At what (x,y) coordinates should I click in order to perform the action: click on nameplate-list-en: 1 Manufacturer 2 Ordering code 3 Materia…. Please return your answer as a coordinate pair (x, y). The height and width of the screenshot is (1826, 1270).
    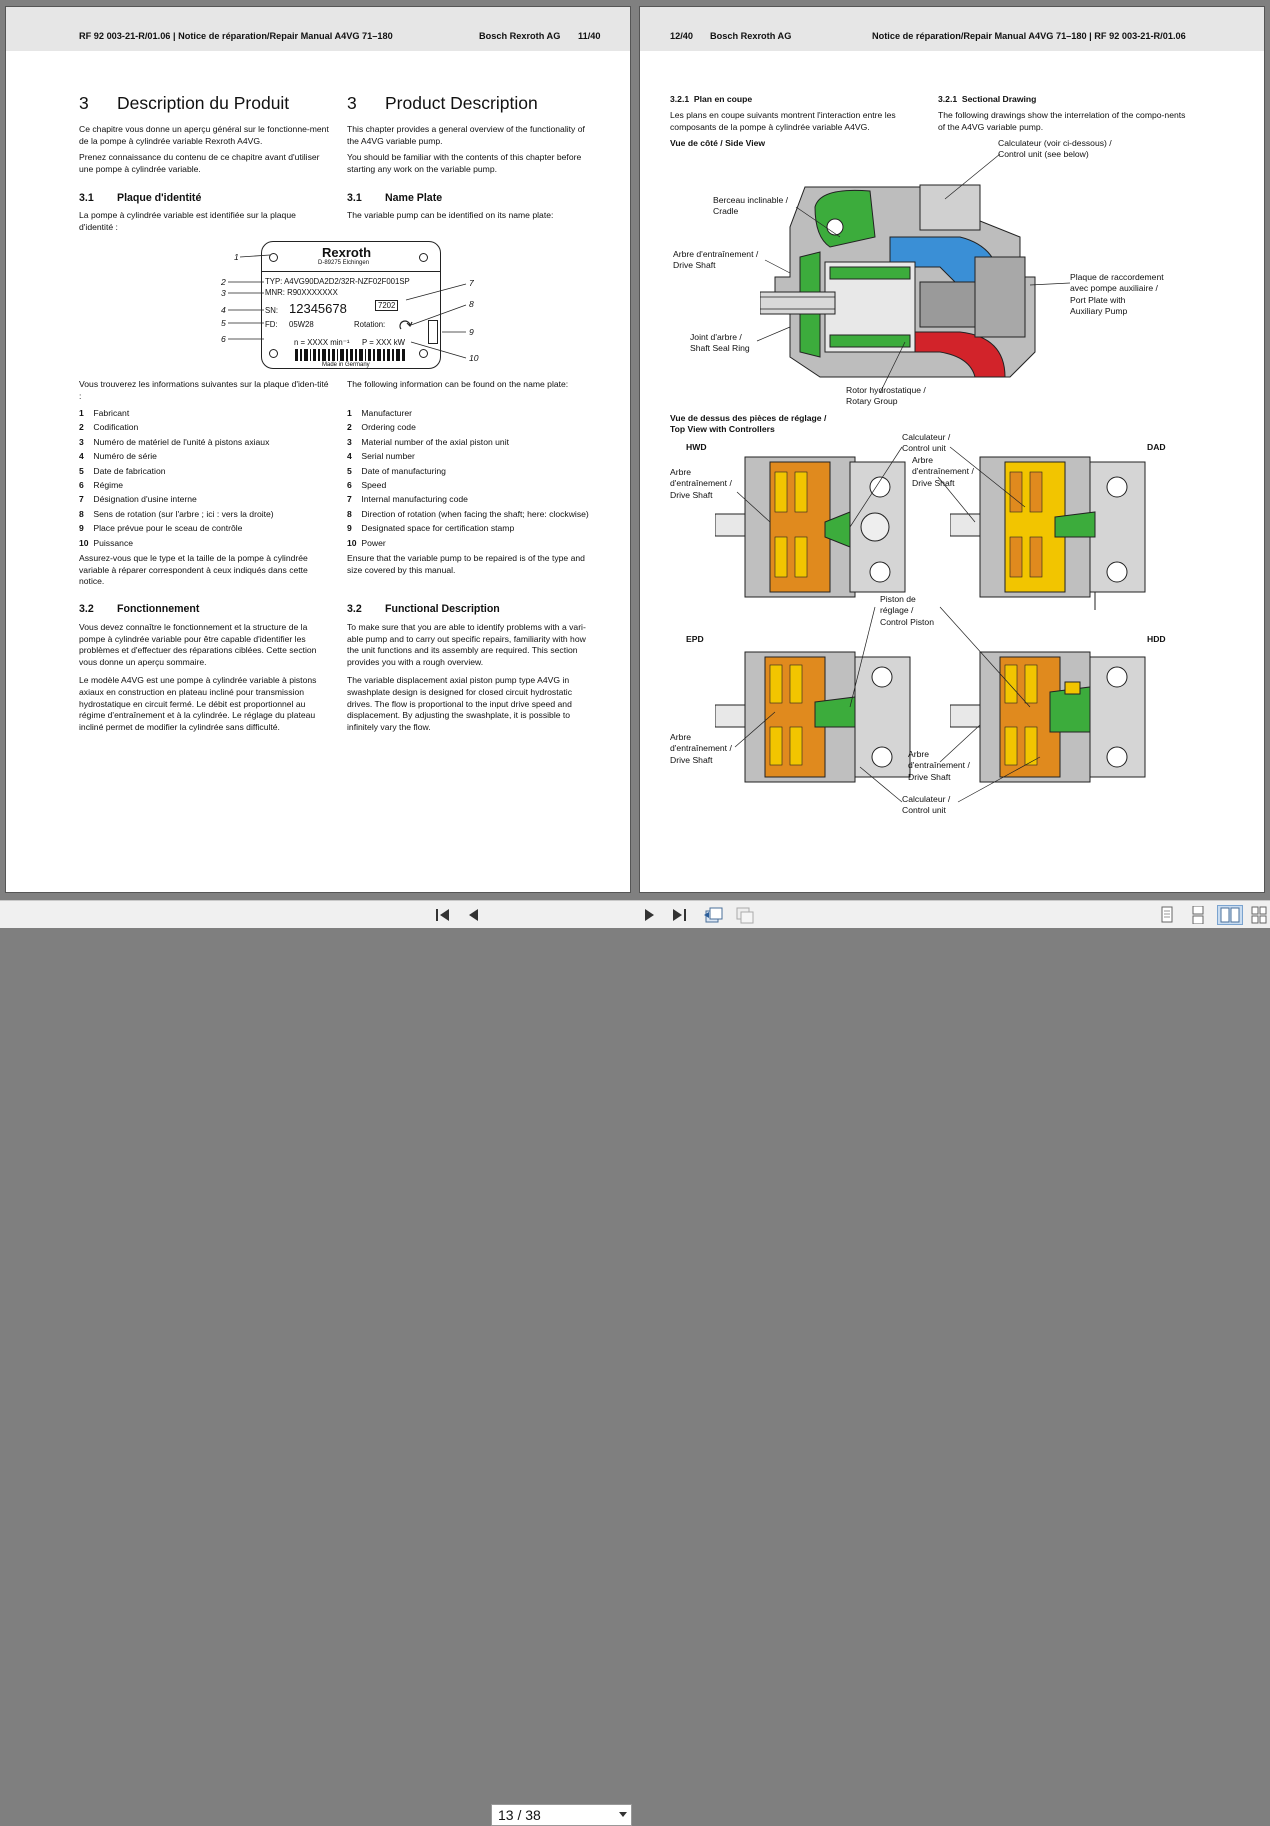
    Looking at the image, I should click on (482, 480).